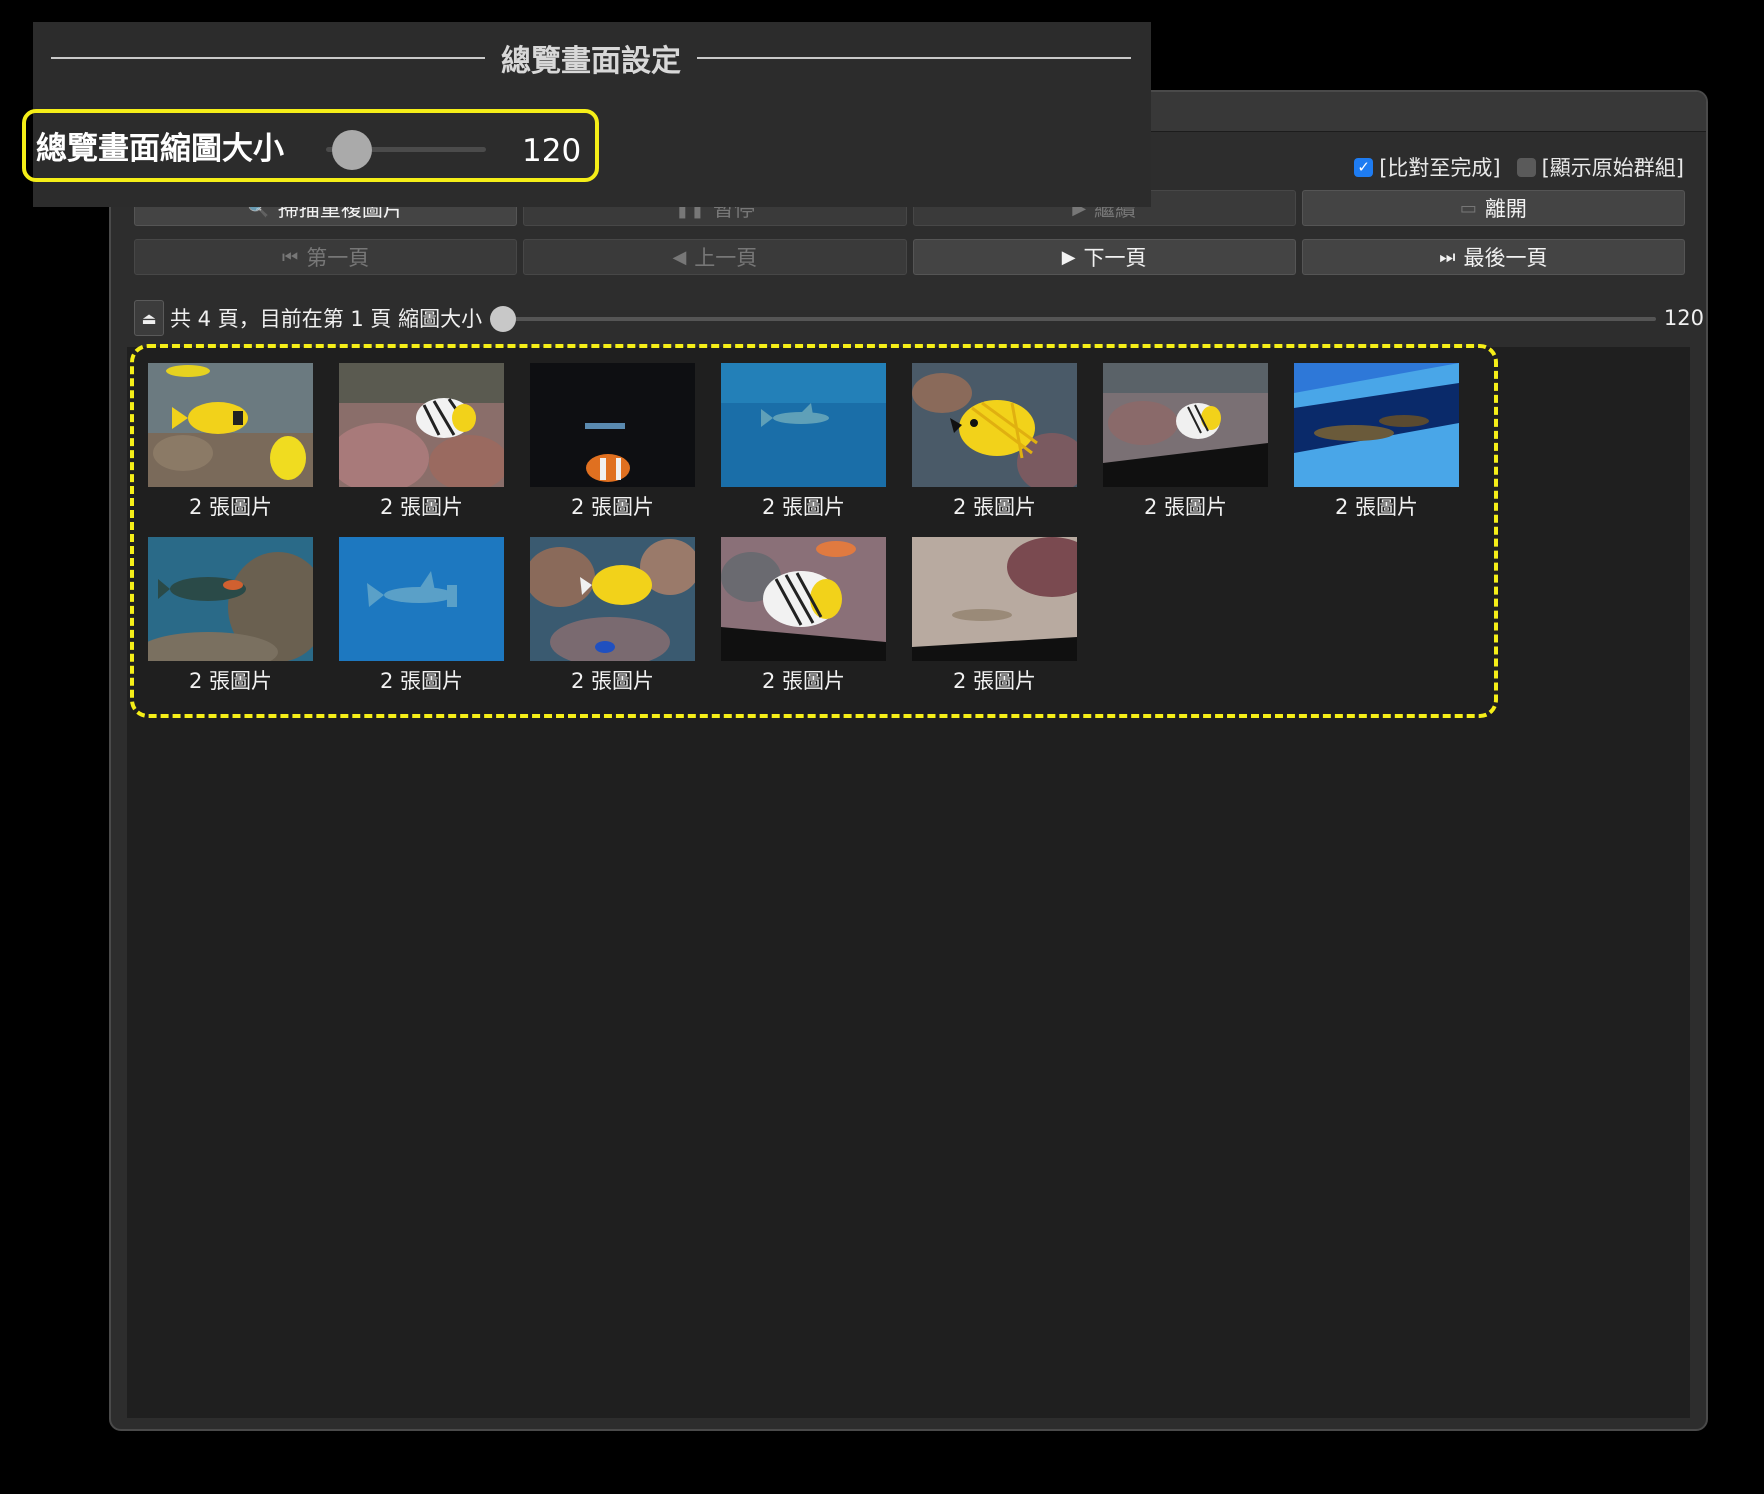  I want to click on exit-label: 離開, so click(1505, 209).